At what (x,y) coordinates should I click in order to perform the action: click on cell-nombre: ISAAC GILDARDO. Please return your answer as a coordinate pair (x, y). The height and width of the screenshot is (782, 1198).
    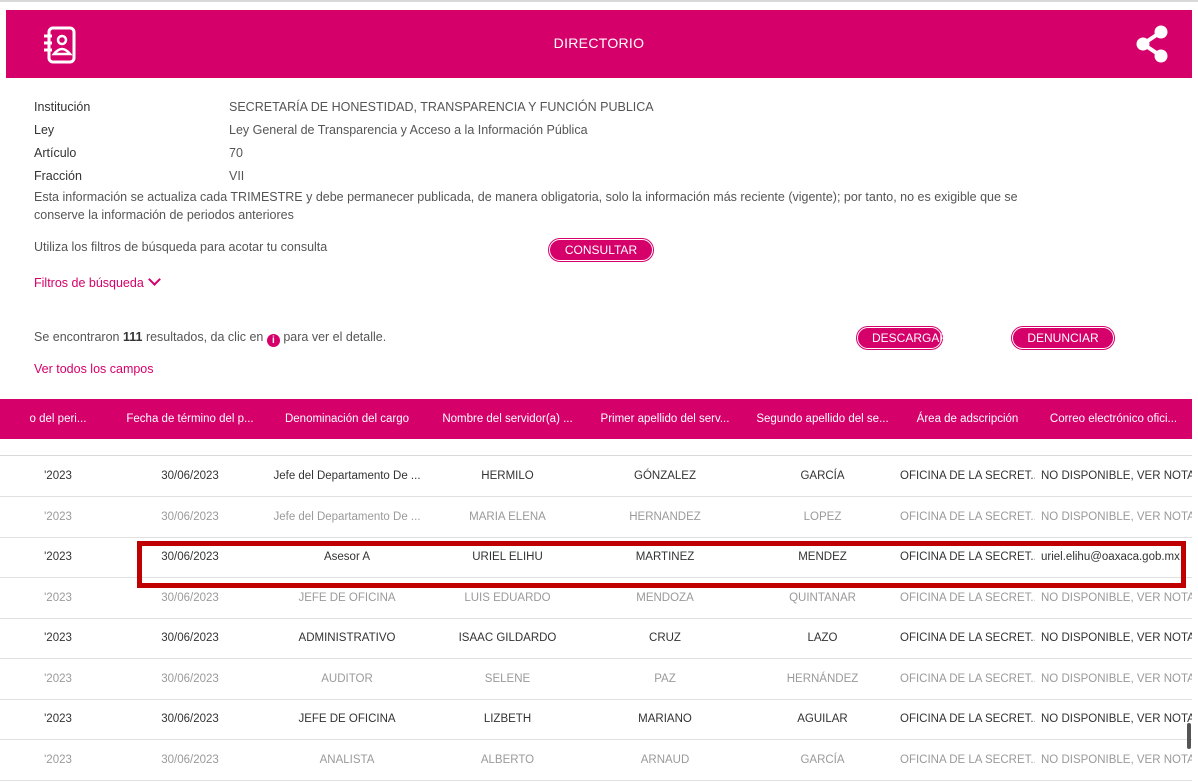
    Looking at the image, I should click on (507, 638).